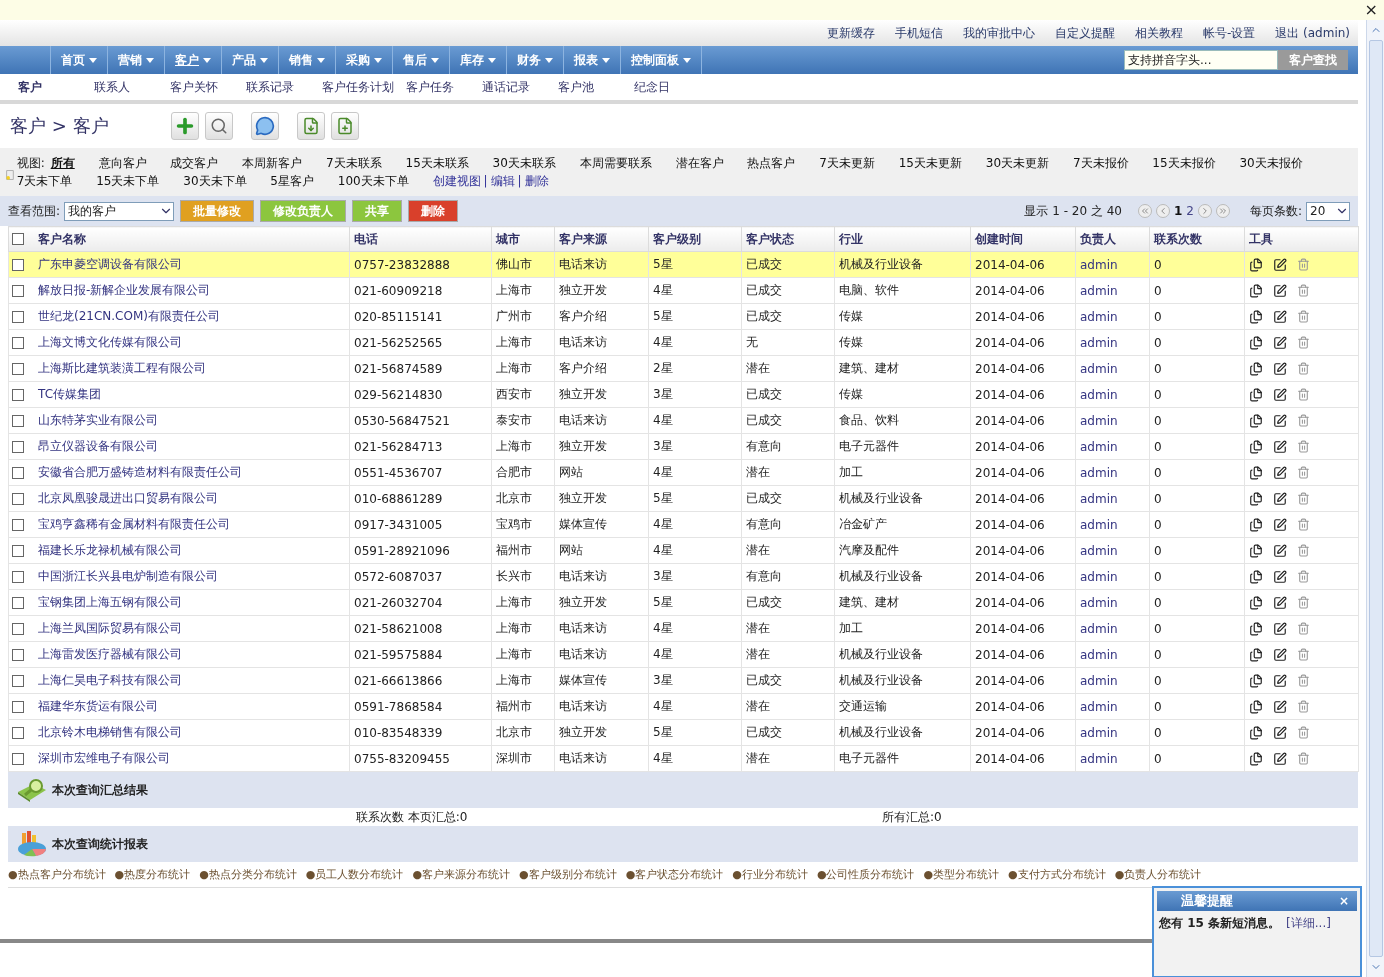  Describe the element at coordinates (770, 874) in the screenshot. I see `report-link: ●行业分布统计` at that location.